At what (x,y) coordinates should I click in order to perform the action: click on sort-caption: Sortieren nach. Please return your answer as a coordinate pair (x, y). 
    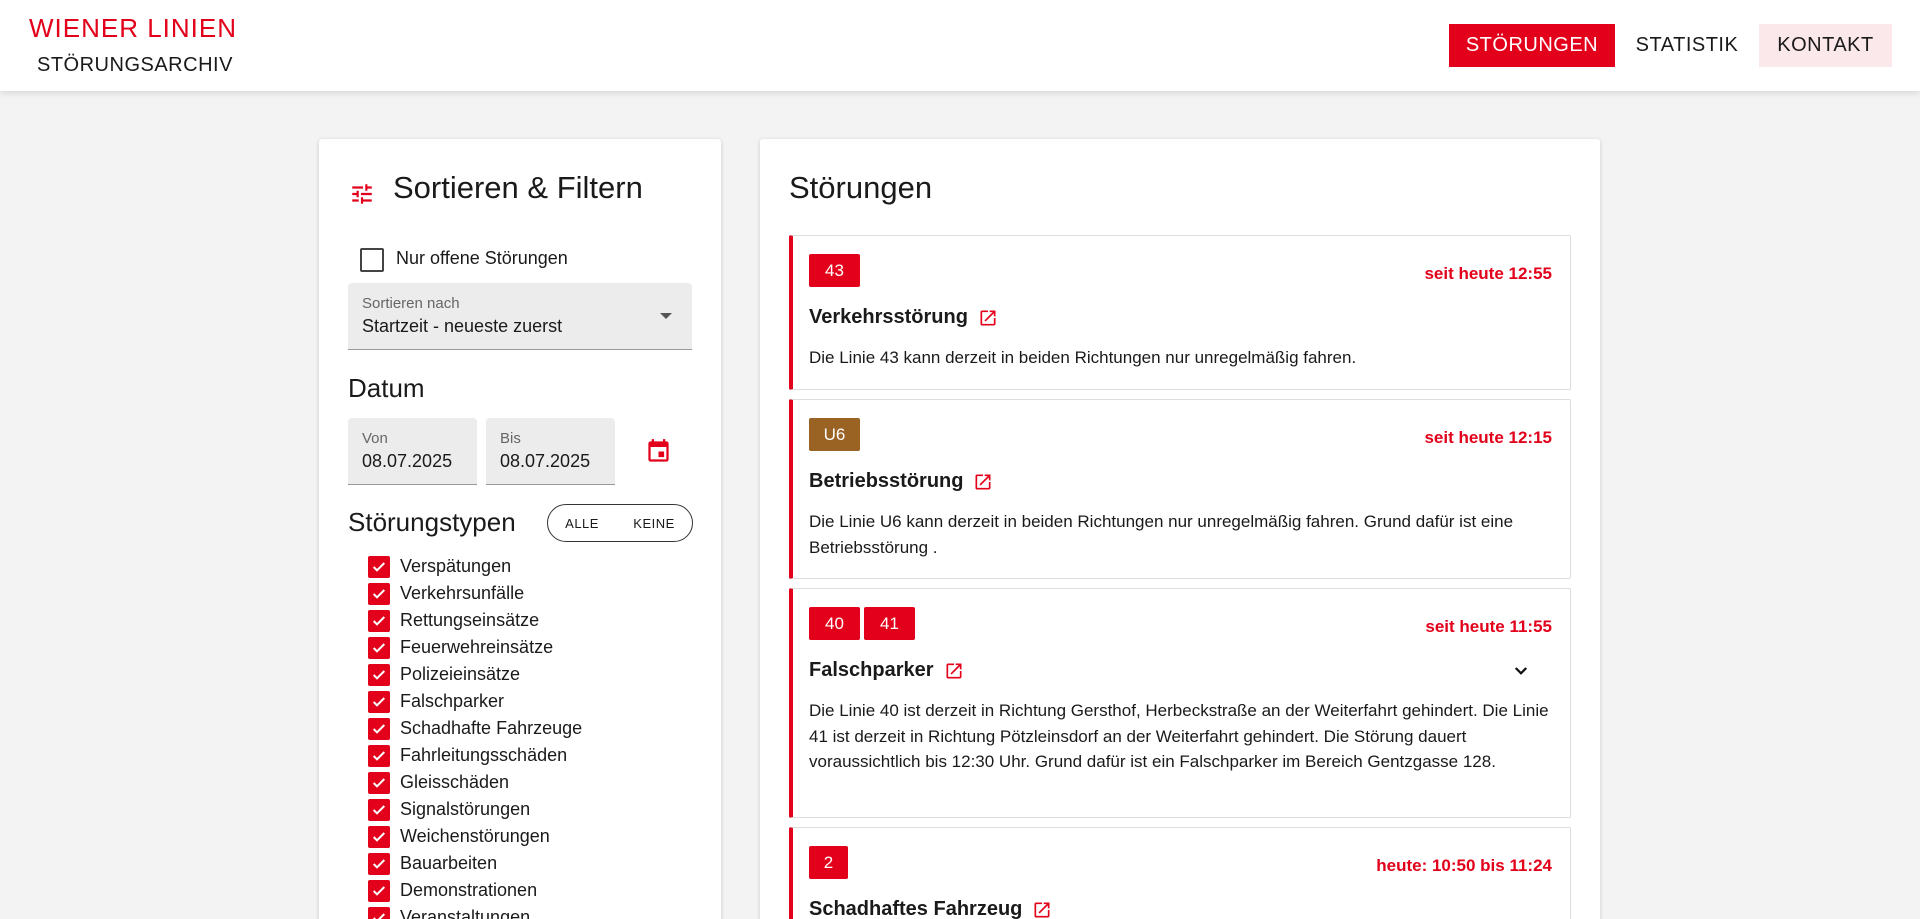
    Looking at the image, I should click on (411, 303).